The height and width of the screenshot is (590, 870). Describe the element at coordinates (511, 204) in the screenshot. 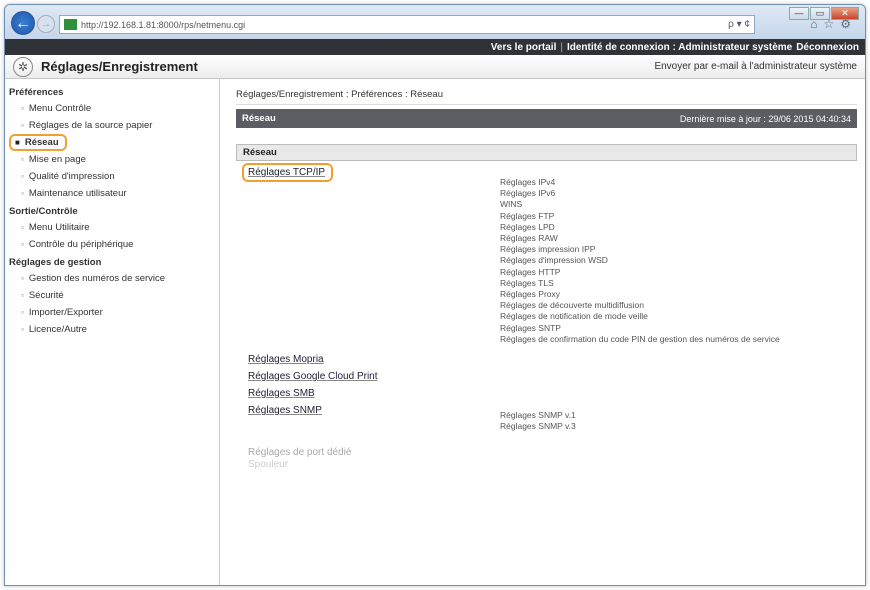

I see `tcpip-sub-item: WINS` at that location.